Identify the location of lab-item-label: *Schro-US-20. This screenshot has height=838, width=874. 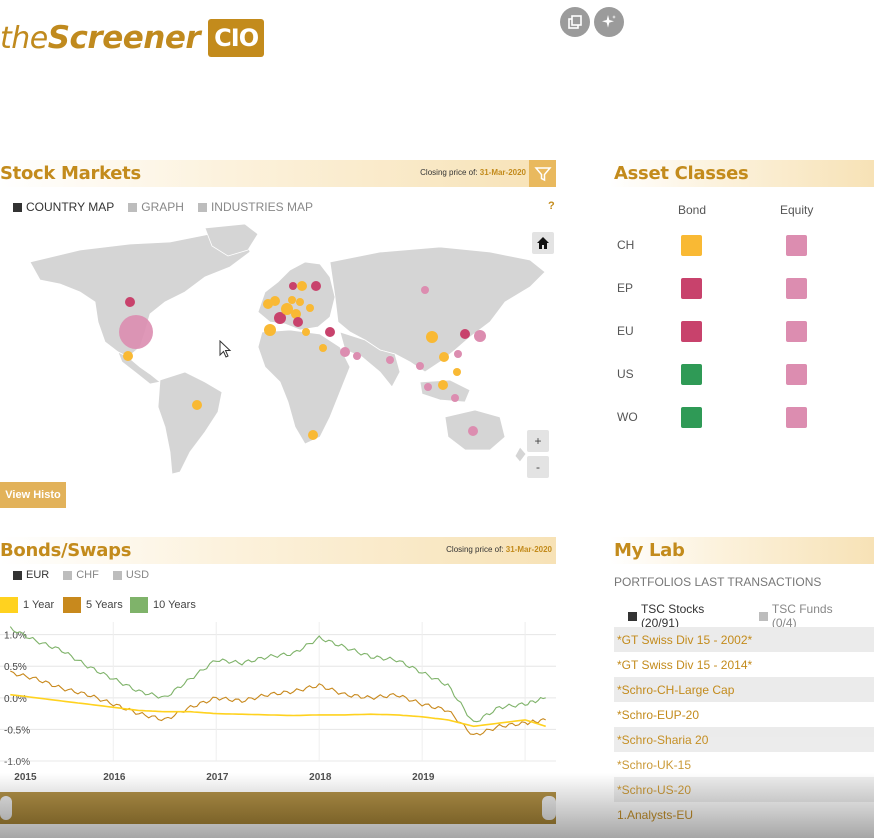
(654, 789).